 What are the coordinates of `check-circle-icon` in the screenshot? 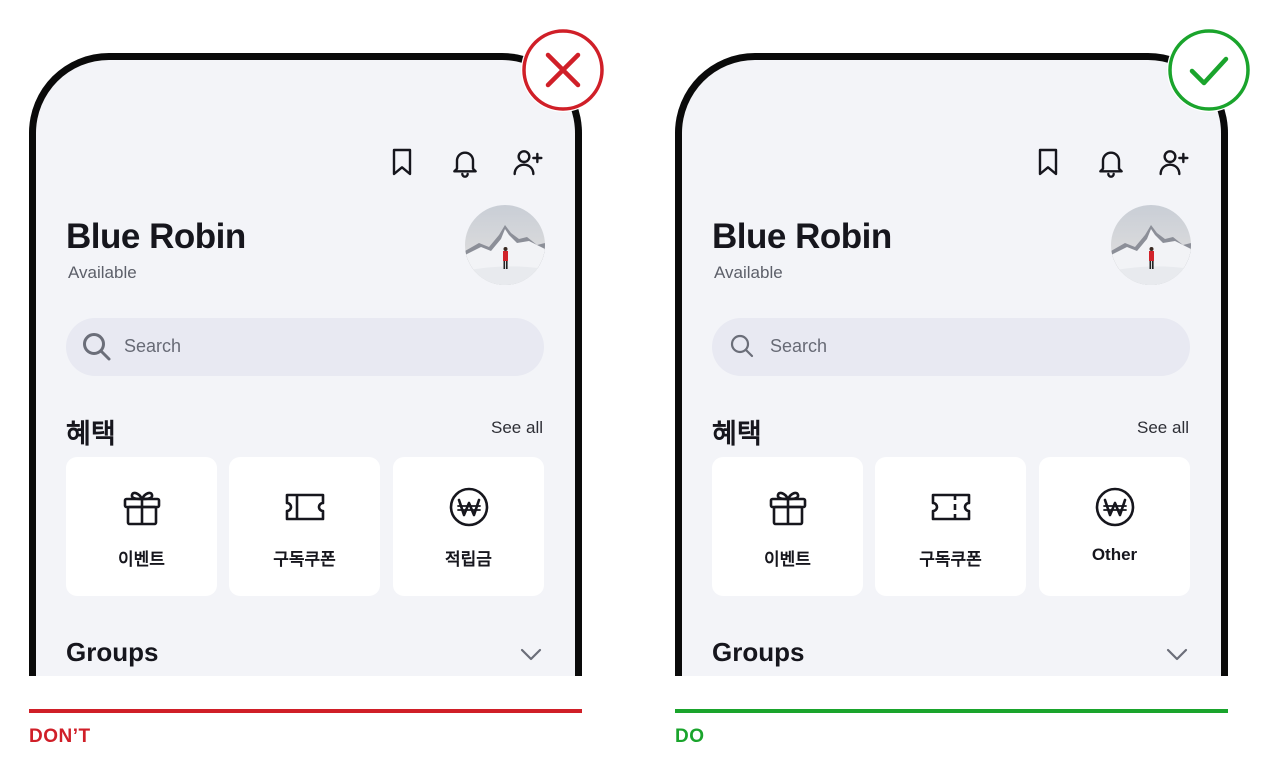 It's located at (1209, 70).